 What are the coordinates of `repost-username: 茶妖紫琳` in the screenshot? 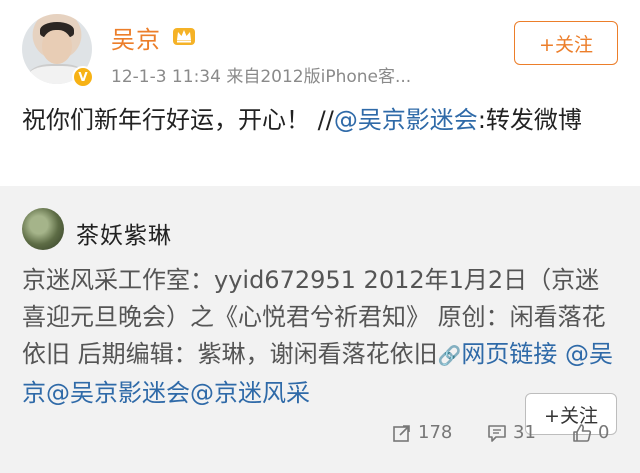 It's located at (124, 233).